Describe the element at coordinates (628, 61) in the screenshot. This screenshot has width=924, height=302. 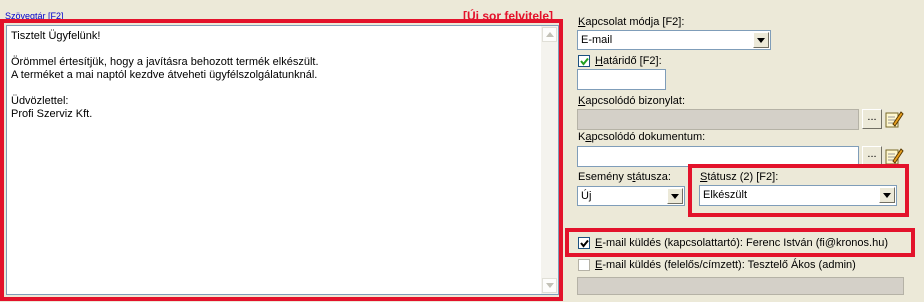
I see `deadline-label: Határidő [F2]:` at that location.